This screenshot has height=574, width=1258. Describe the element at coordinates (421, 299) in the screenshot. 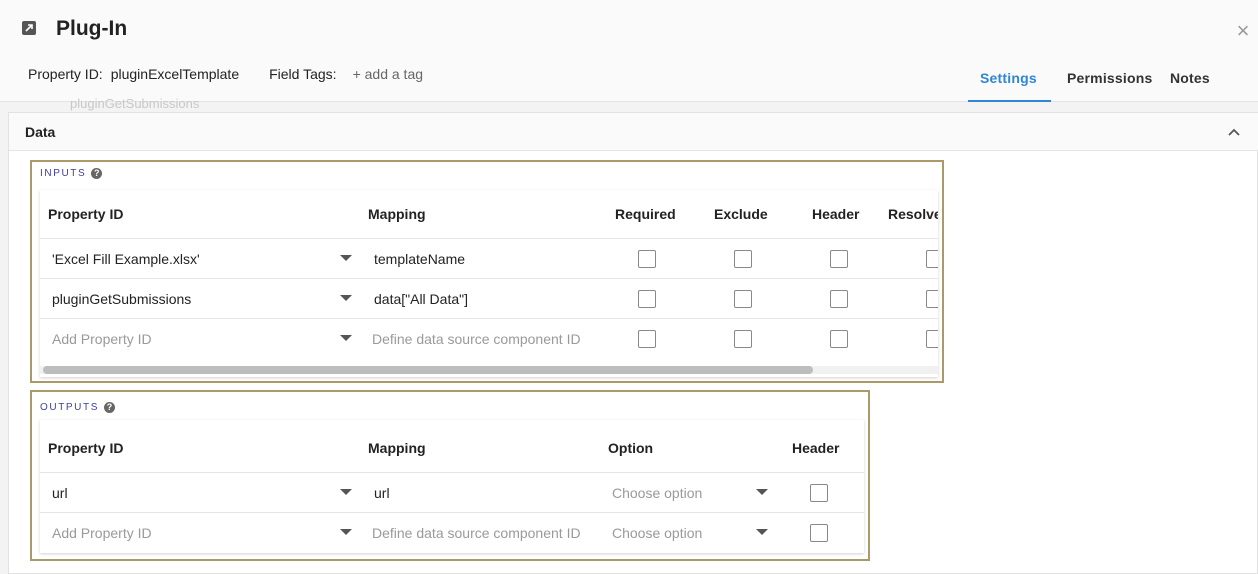

I see `mapping-input: data["All Data"]` at that location.